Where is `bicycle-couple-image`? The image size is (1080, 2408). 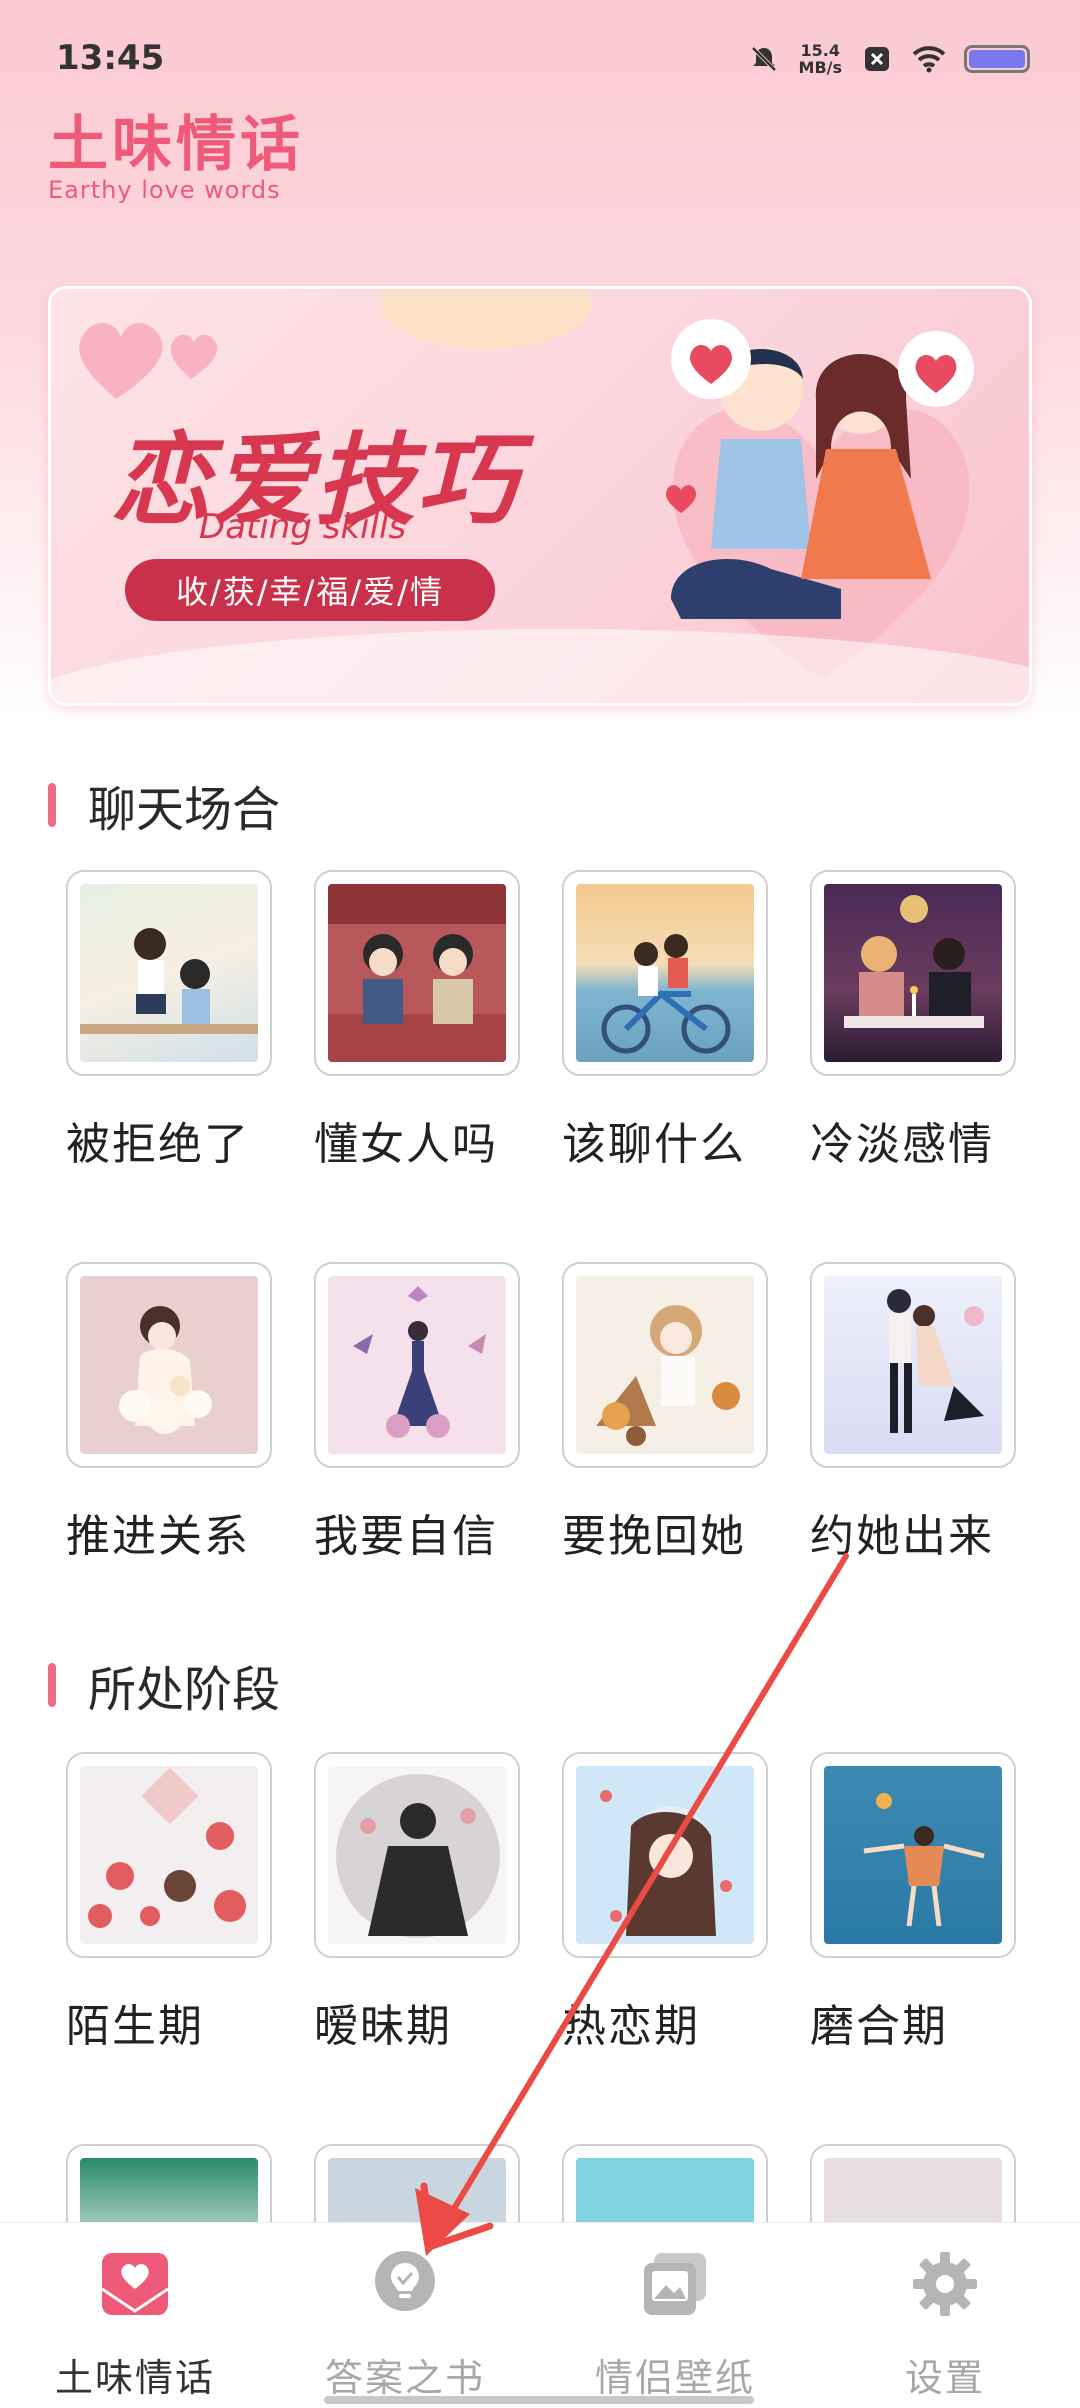 bicycle-couple-image is located at coordinates (666, 994).